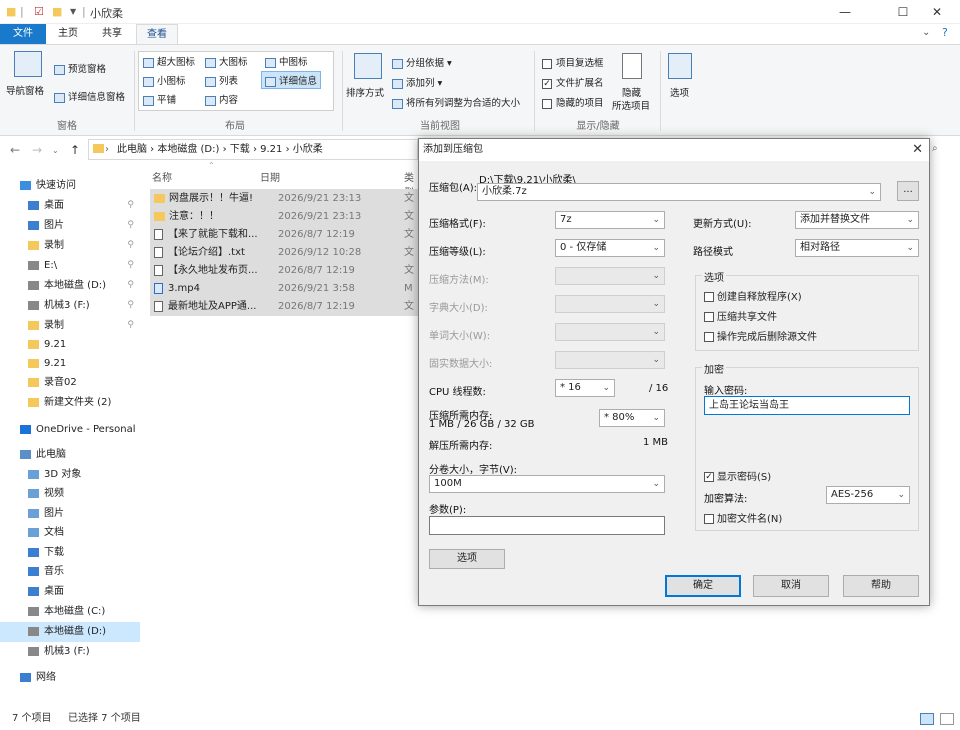  What do you see at coordinates (55, 150) in the screenshot?
I see `recent-locations-icon: ⌄` at bounding box center [55, 150].